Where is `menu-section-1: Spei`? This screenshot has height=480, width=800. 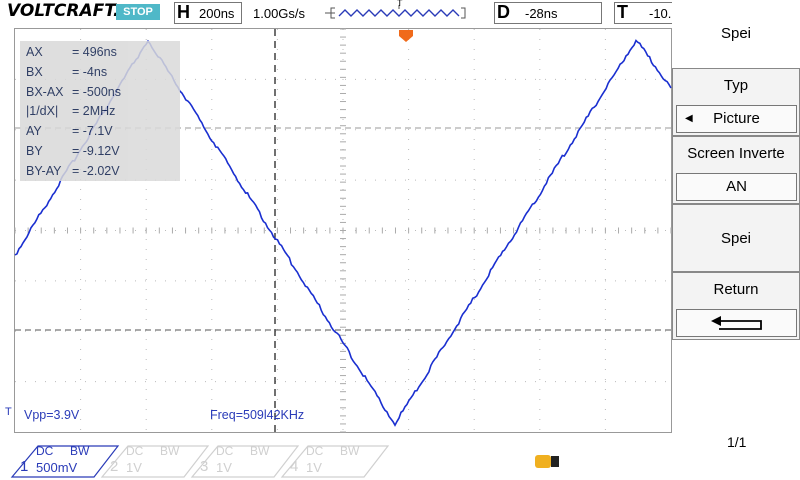 menu-section-1: Spei is located at coordinates (736, 34).